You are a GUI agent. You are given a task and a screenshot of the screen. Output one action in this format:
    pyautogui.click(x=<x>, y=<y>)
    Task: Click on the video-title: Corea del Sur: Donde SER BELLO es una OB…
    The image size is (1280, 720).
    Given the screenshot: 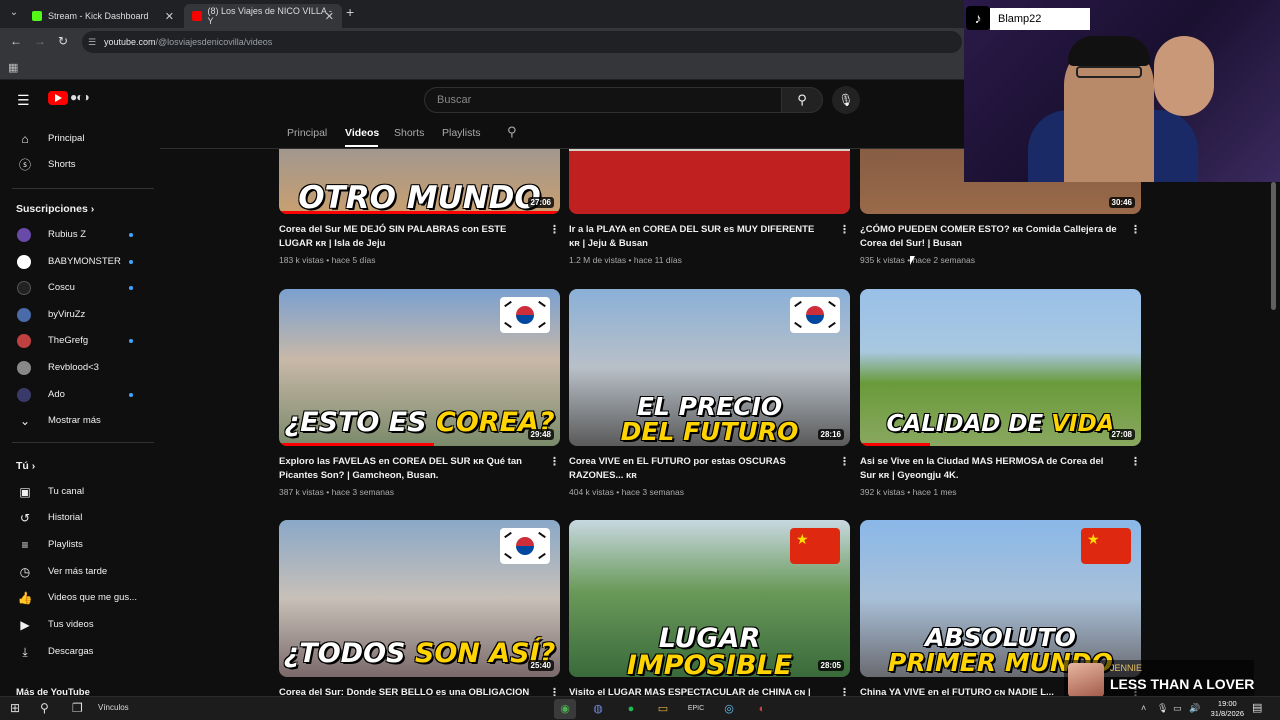 What is the action you would take?
    pyautogui.click(x=408, y=691)
    